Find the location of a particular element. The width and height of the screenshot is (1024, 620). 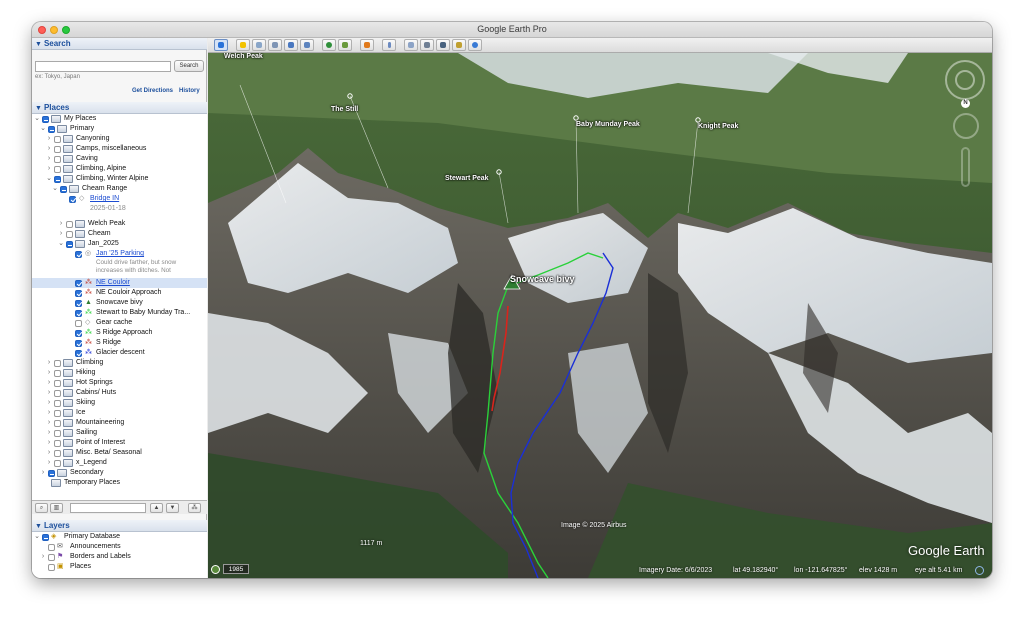

tree-item-my-places: ⌄ My Places is located at coordinates (119, 119).